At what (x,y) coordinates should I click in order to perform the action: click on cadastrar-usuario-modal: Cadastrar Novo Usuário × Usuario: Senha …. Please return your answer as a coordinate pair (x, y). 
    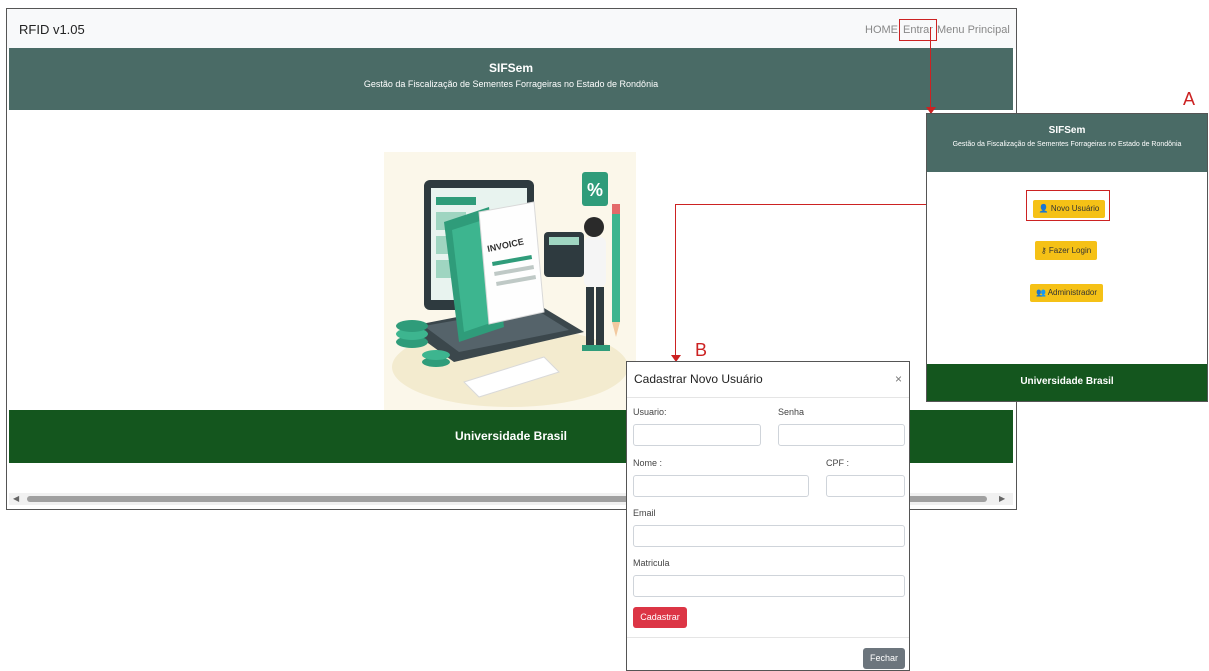
    Looking at the image, I should click on (768, 516).